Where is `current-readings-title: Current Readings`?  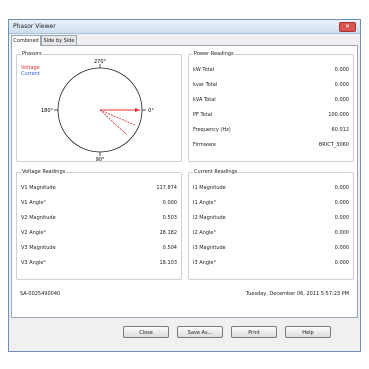
current-readings-title: Current Readings is located at coordinates (216, 172).